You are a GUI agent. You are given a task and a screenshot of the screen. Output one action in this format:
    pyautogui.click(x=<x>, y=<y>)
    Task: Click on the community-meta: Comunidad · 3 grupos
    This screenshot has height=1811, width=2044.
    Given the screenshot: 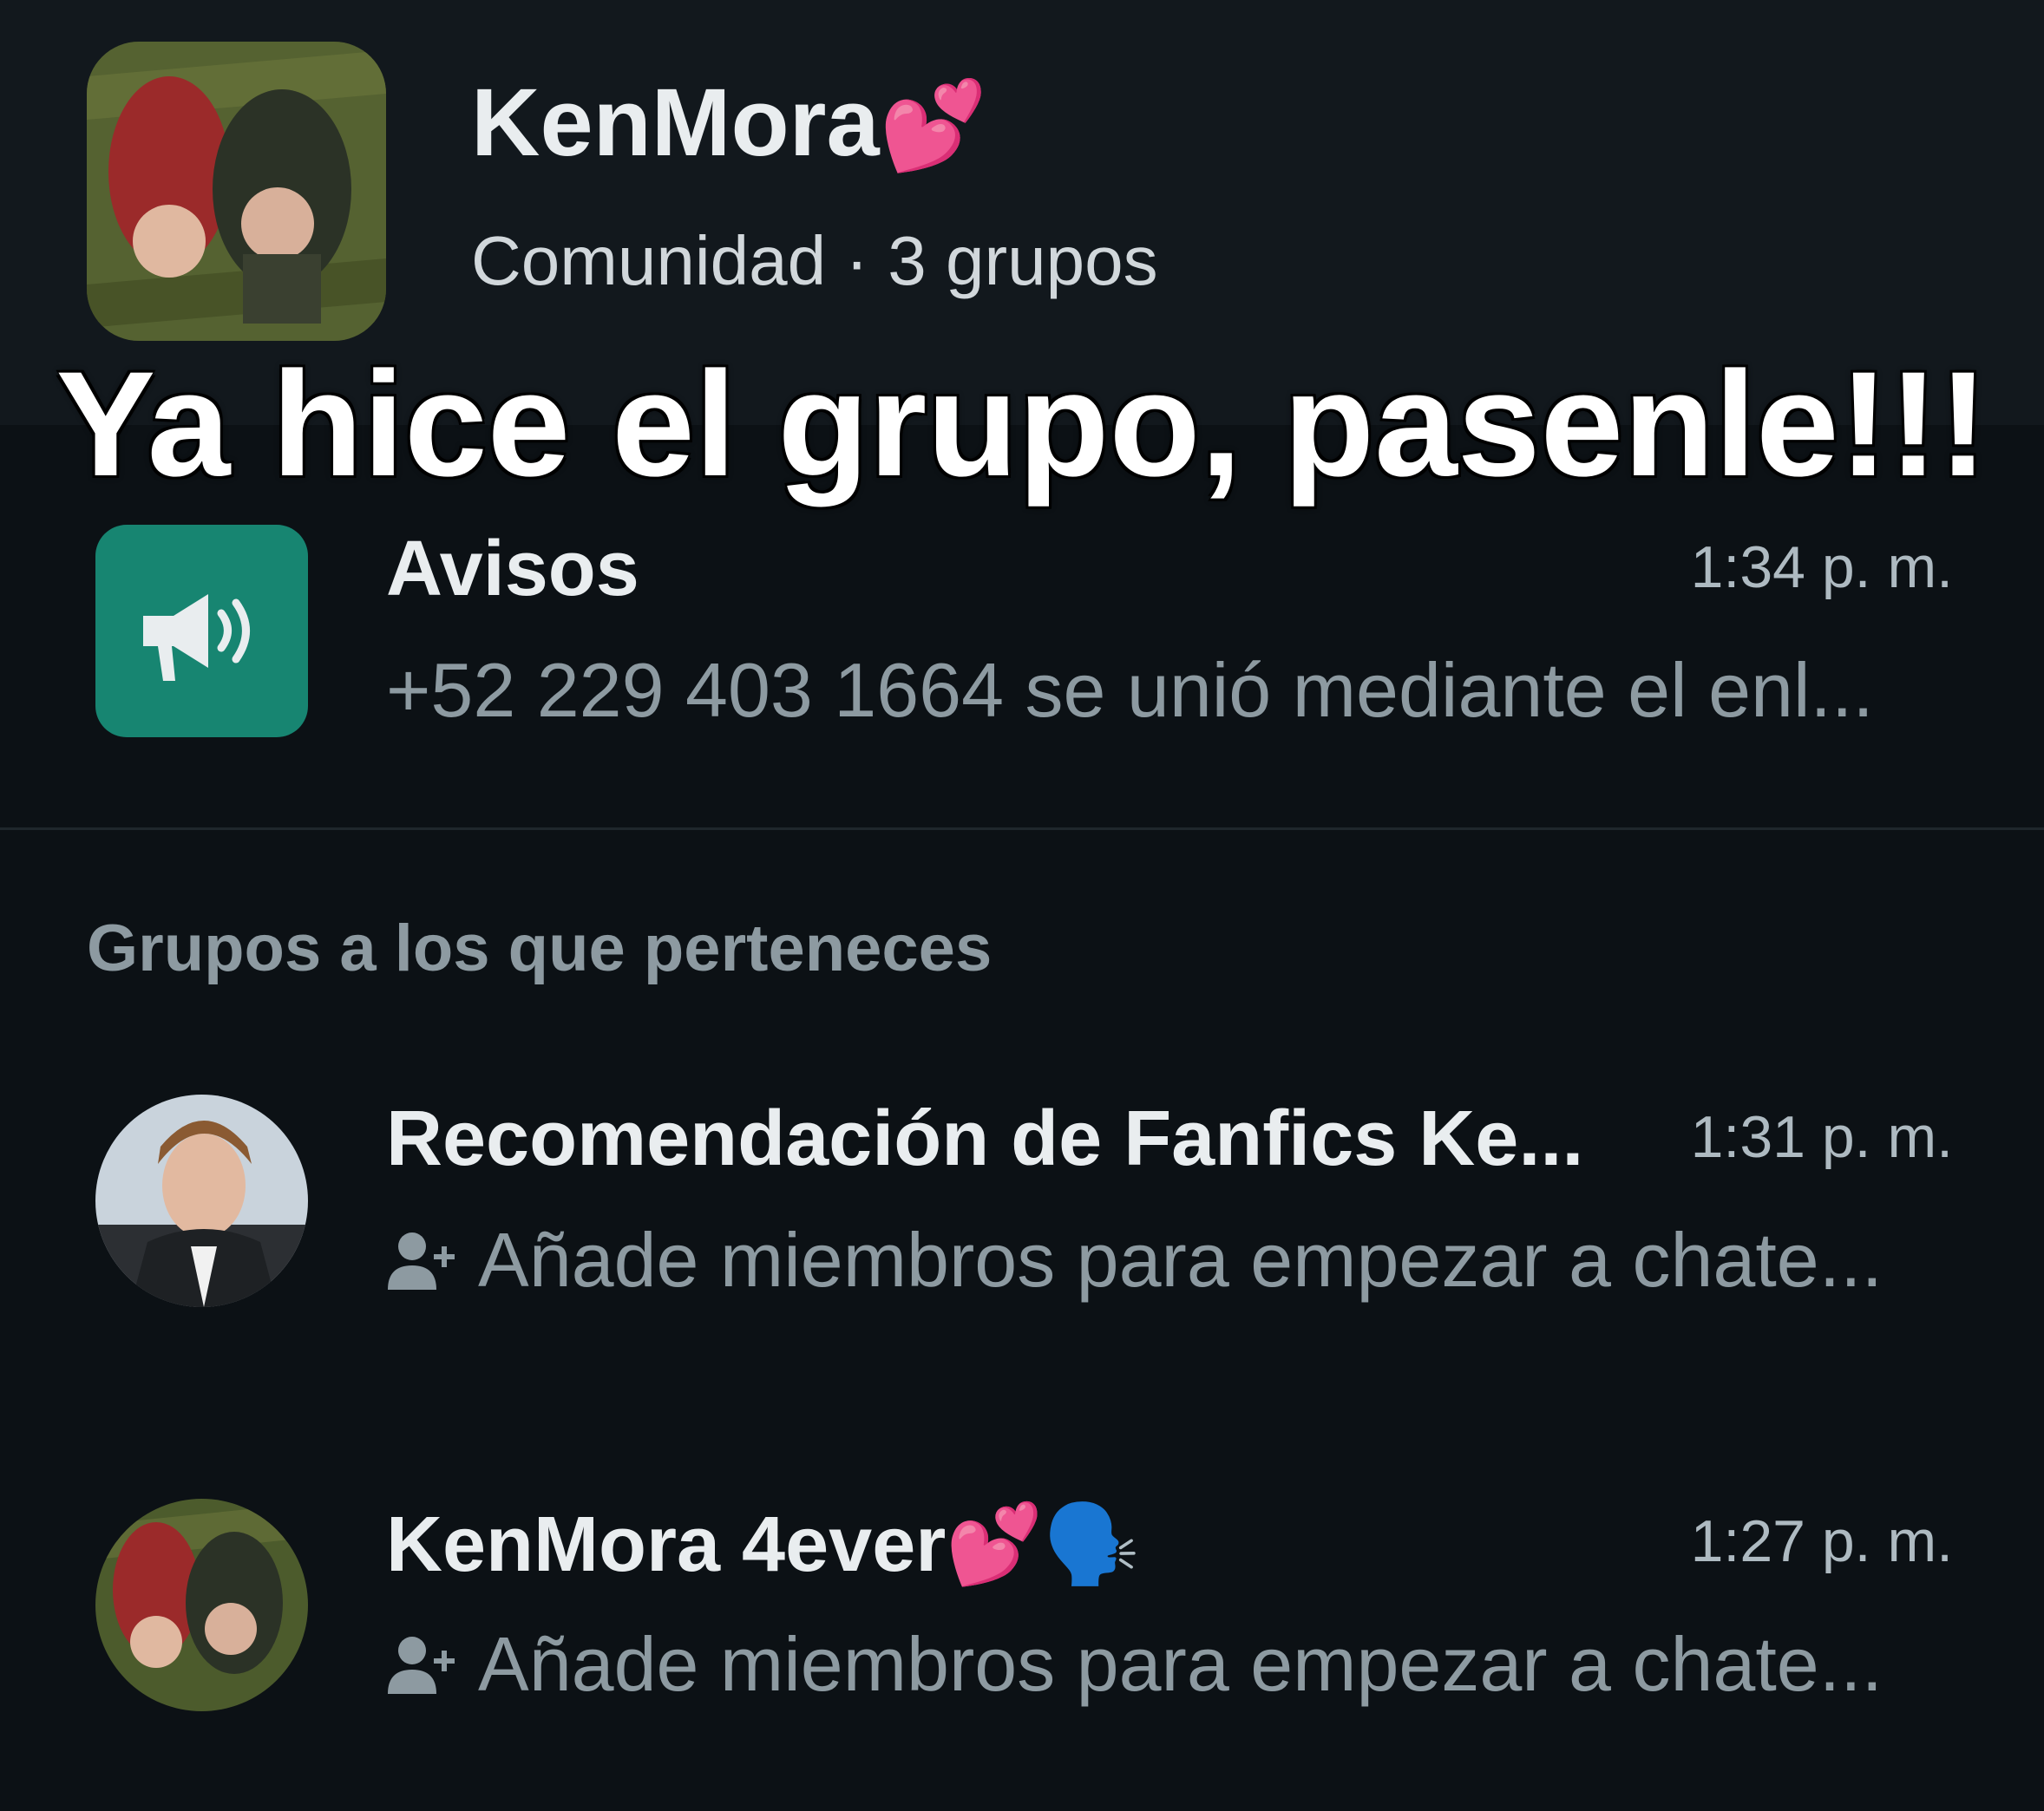 What is the action you would take?
    pyautogui.click(x=815, y=261)
    